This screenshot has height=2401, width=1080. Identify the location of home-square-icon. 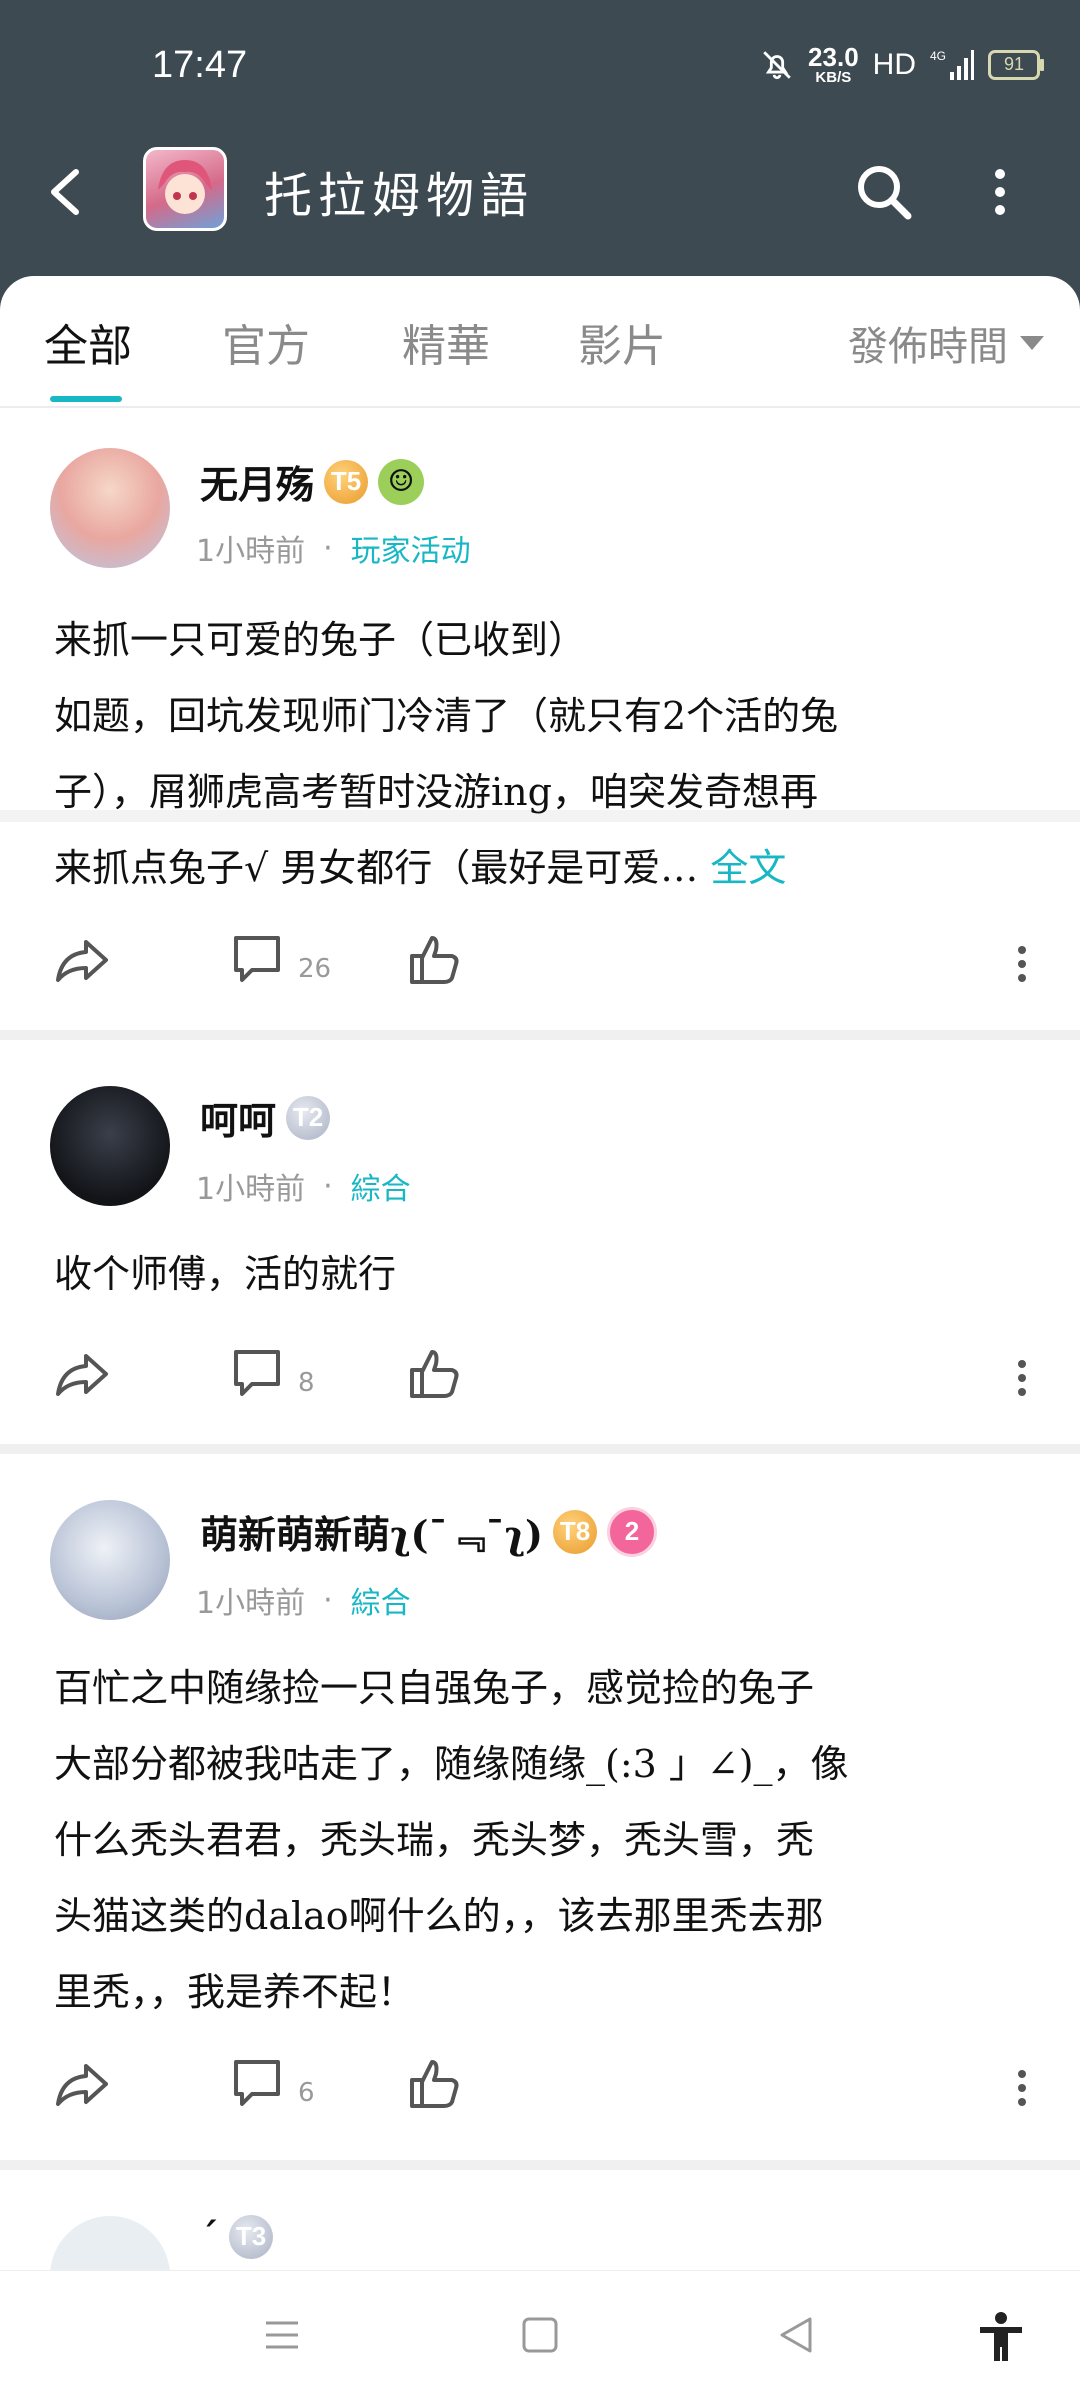
(540, 2335).